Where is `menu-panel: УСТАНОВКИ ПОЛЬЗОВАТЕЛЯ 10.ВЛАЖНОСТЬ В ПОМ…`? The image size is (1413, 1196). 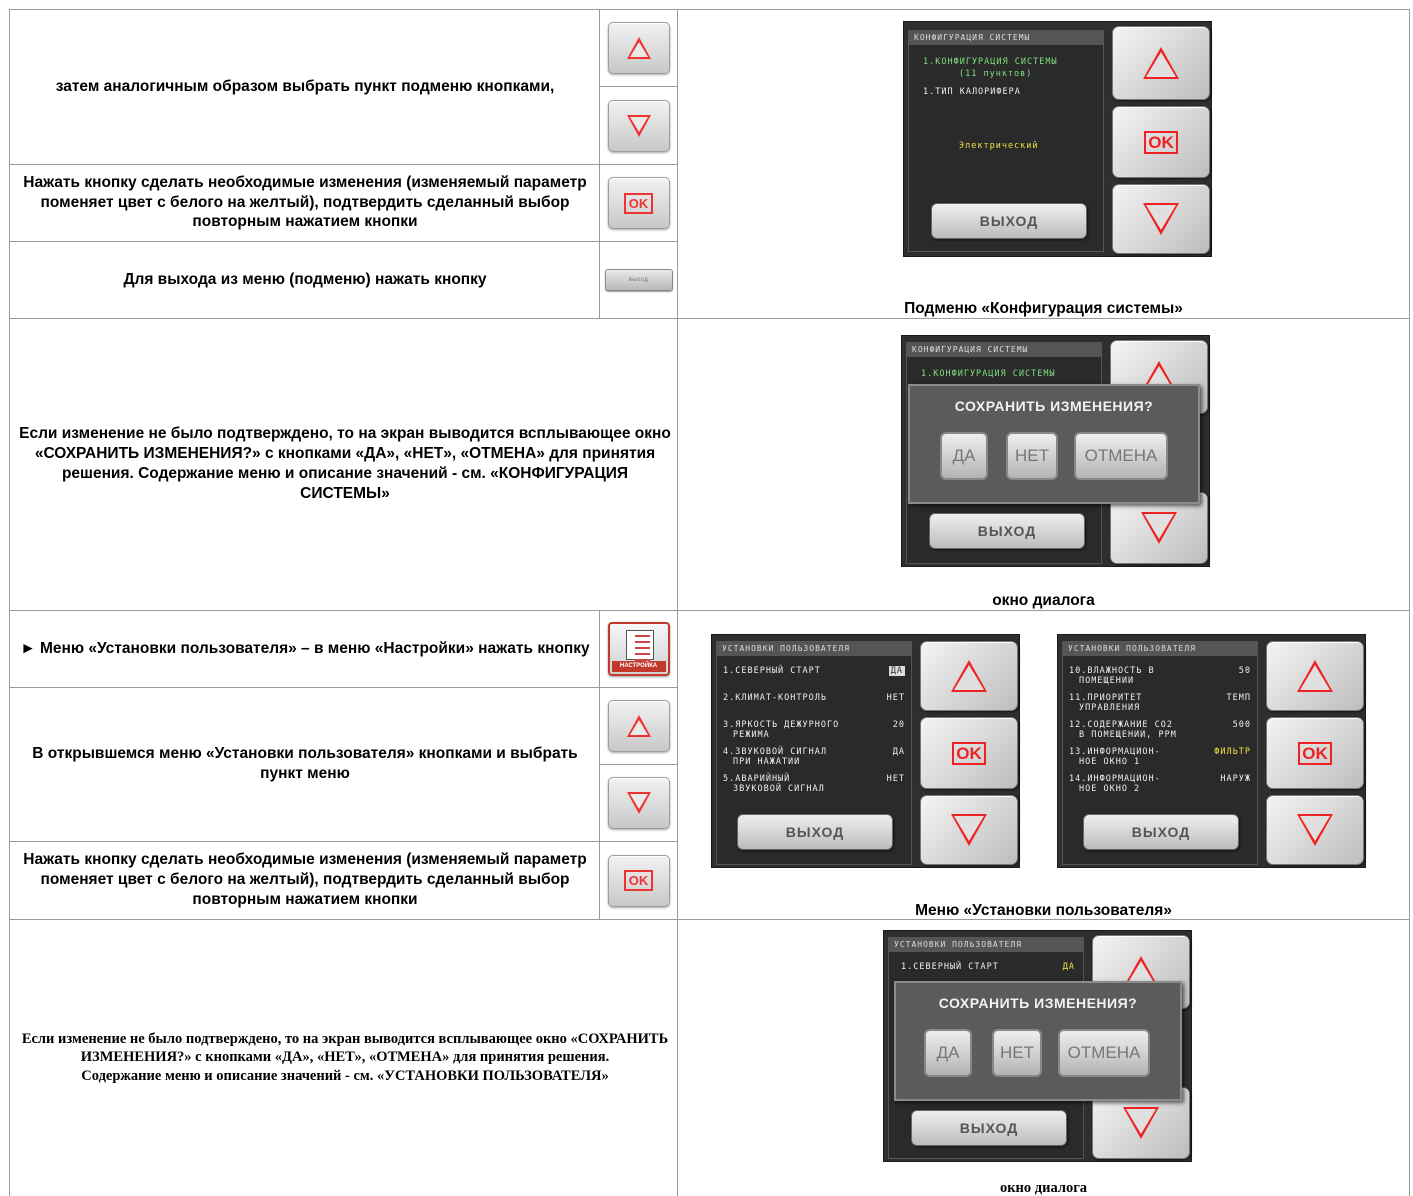 menu-panel: УСТАНОВКИ ПОЛЬЗОВАТЕЛЯ 10.ВЛАЖНОСТЬ В ПОМ… is located at coordinates (1160, 753).